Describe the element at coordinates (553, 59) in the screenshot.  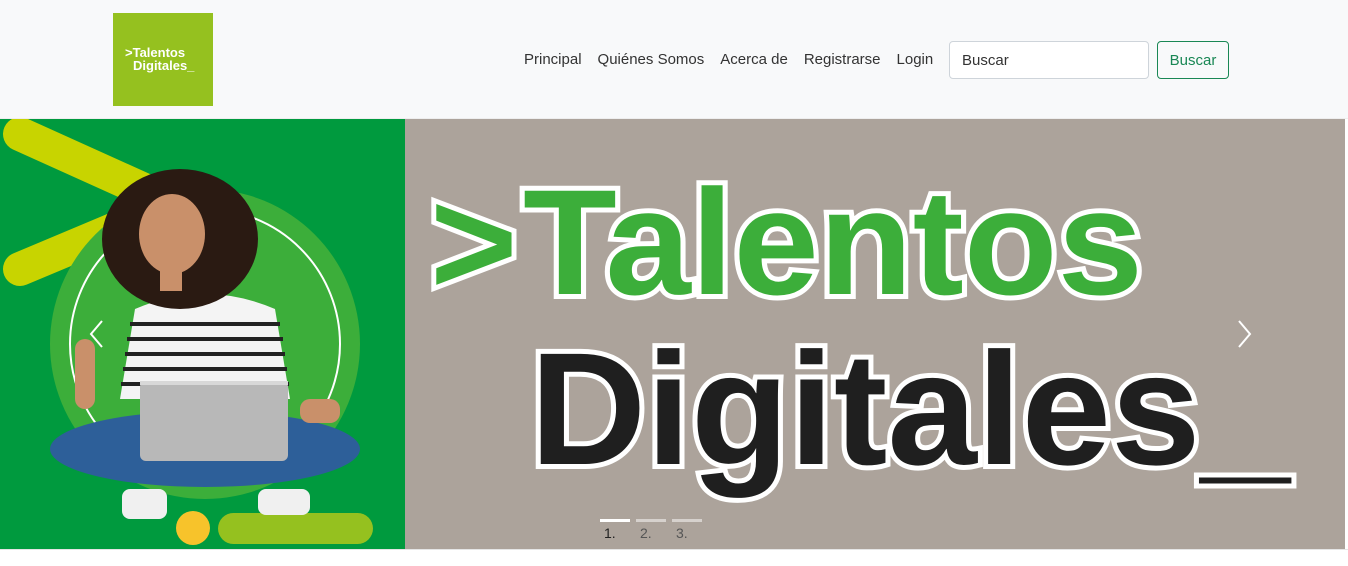
I see `nav-link-principal: Principal` at that location.